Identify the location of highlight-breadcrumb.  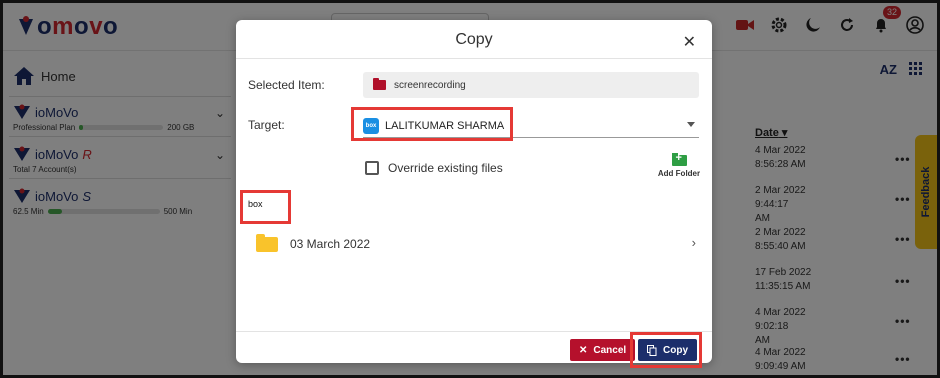
(265, 207).